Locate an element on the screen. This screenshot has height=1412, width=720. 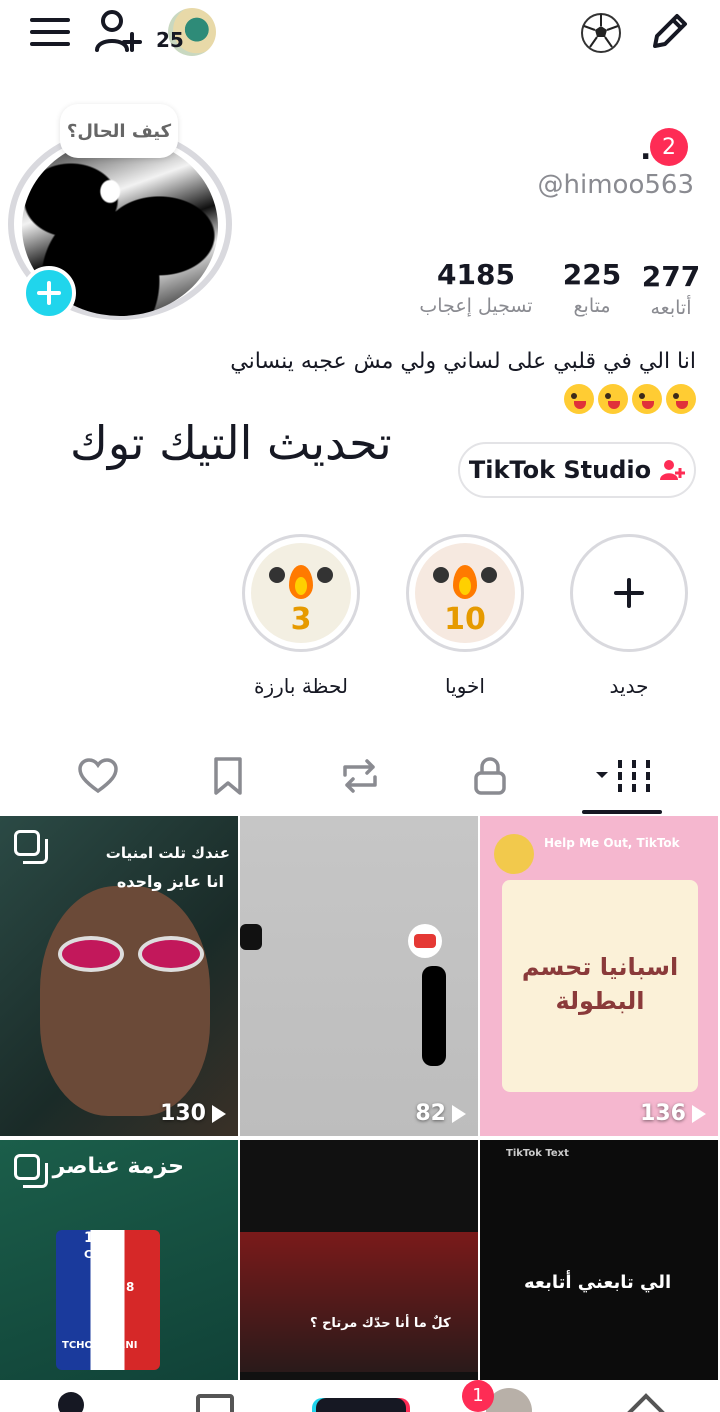
video-caption: كلٌ ما أنا حدّك مرتاح ؟ is located at coordinates (380, 1323).